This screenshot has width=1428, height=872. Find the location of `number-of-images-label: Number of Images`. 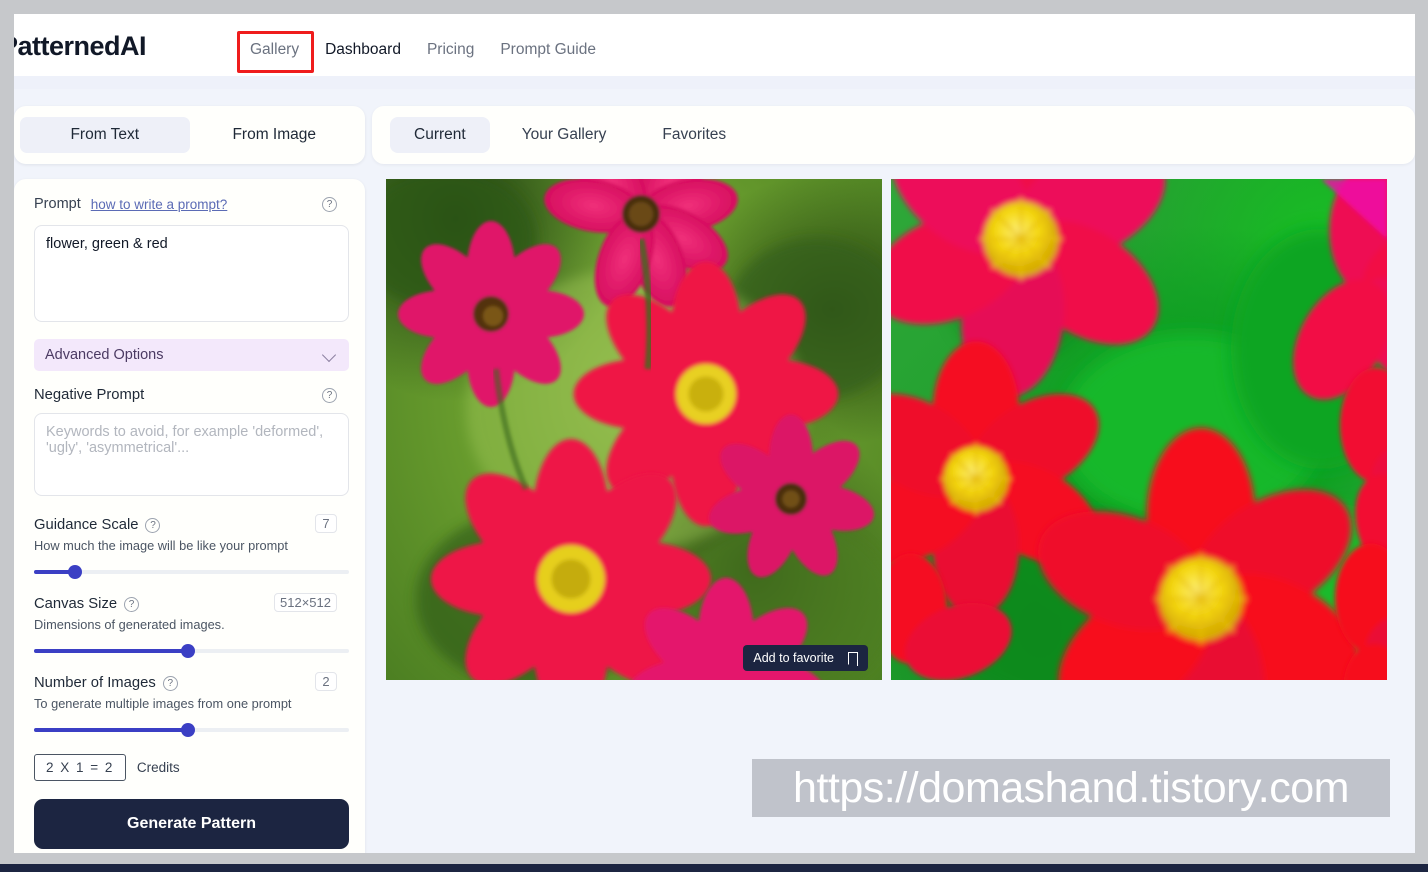

number-of-images-label: Number of Images is located at coordinates (95, 683).